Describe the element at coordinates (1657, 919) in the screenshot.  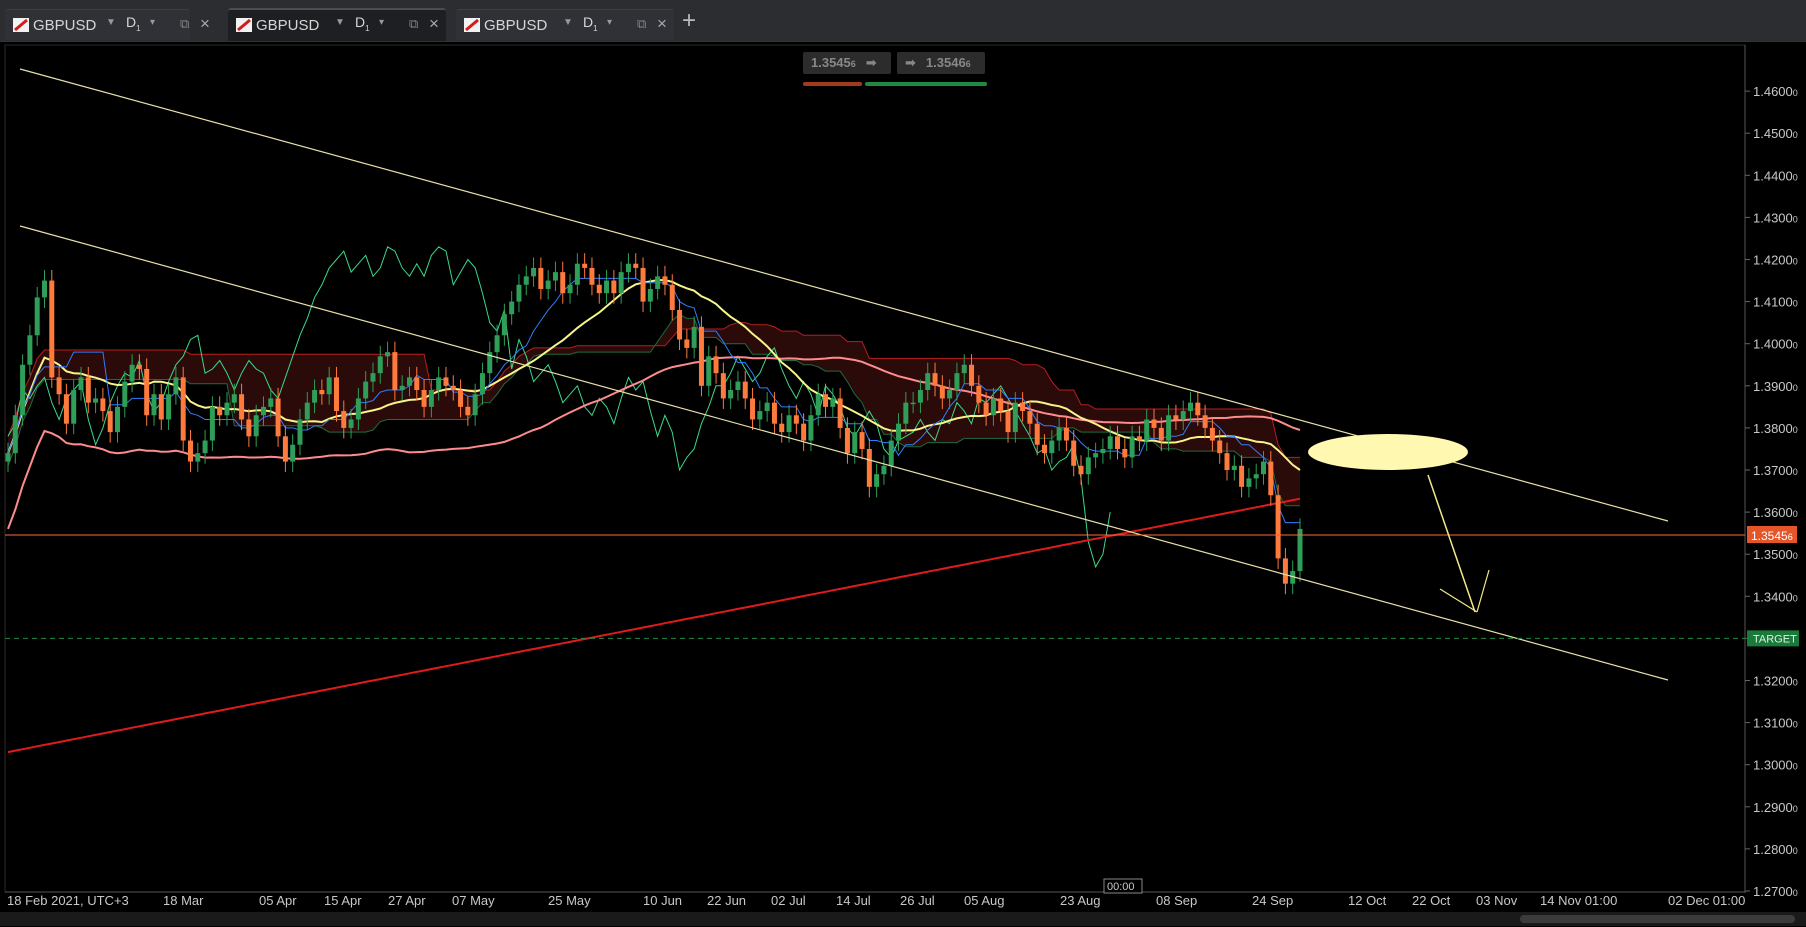
I see `scrollbar-thumb` at that location.